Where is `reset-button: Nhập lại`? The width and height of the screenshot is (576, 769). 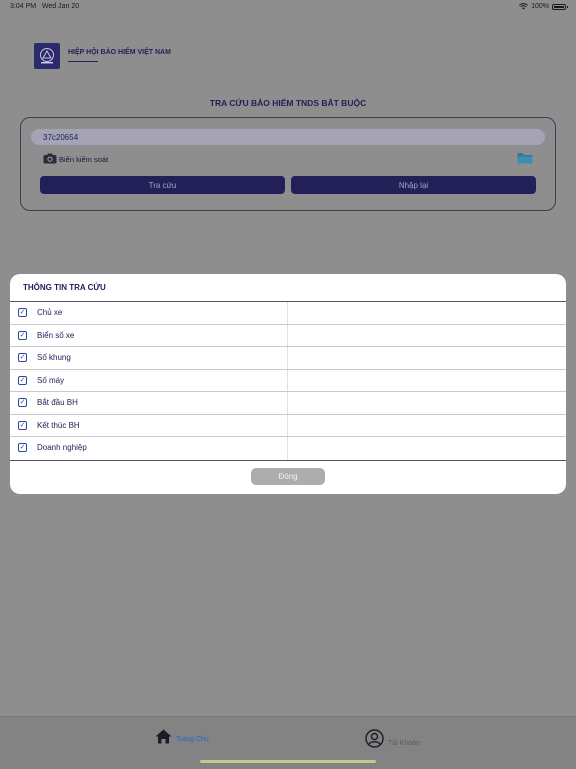 reset-button: Nhập lại is located at coordinates (413, 185).